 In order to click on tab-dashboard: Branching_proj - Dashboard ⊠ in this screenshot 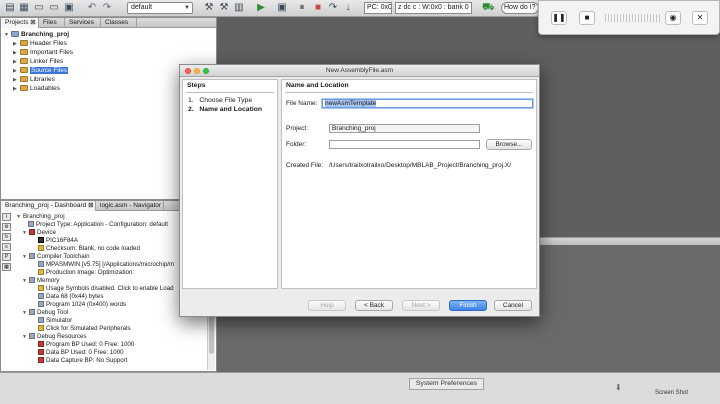, I will do `click(48, 206)`.